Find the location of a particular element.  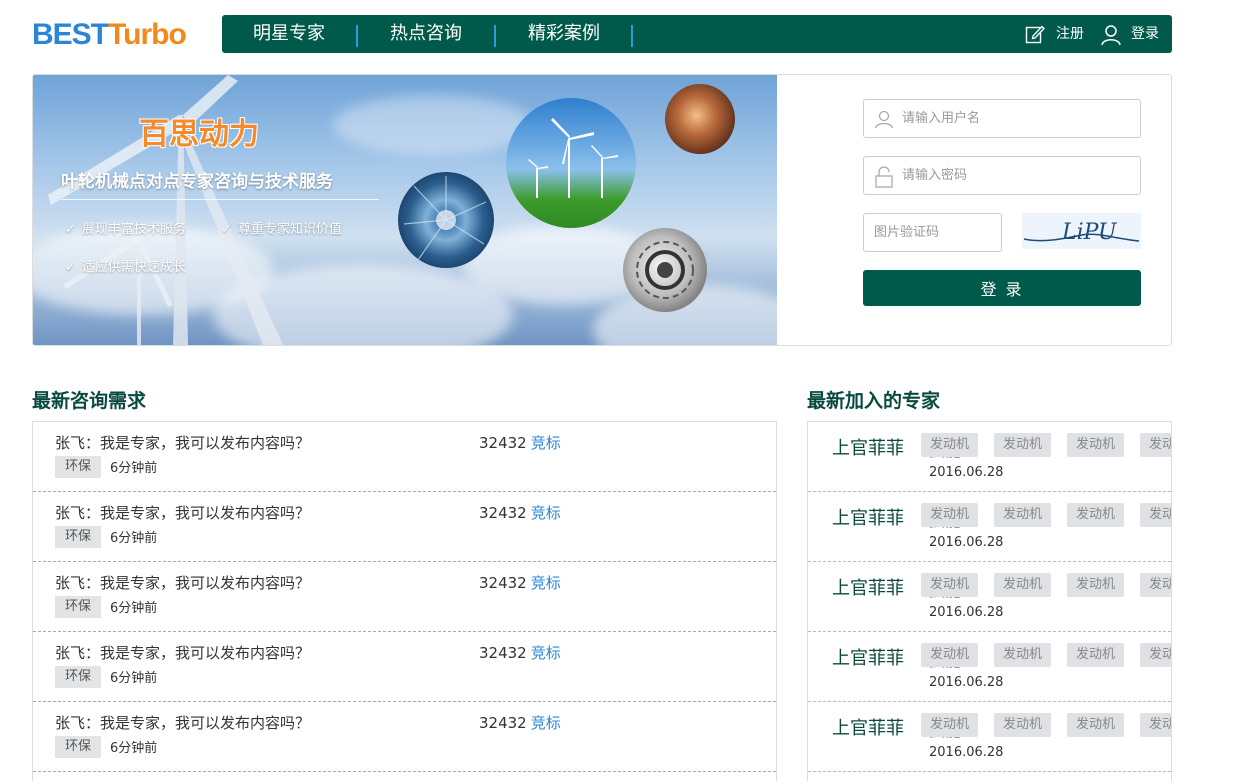

turbine-rotor-photo is located at coordinates (700, 119).